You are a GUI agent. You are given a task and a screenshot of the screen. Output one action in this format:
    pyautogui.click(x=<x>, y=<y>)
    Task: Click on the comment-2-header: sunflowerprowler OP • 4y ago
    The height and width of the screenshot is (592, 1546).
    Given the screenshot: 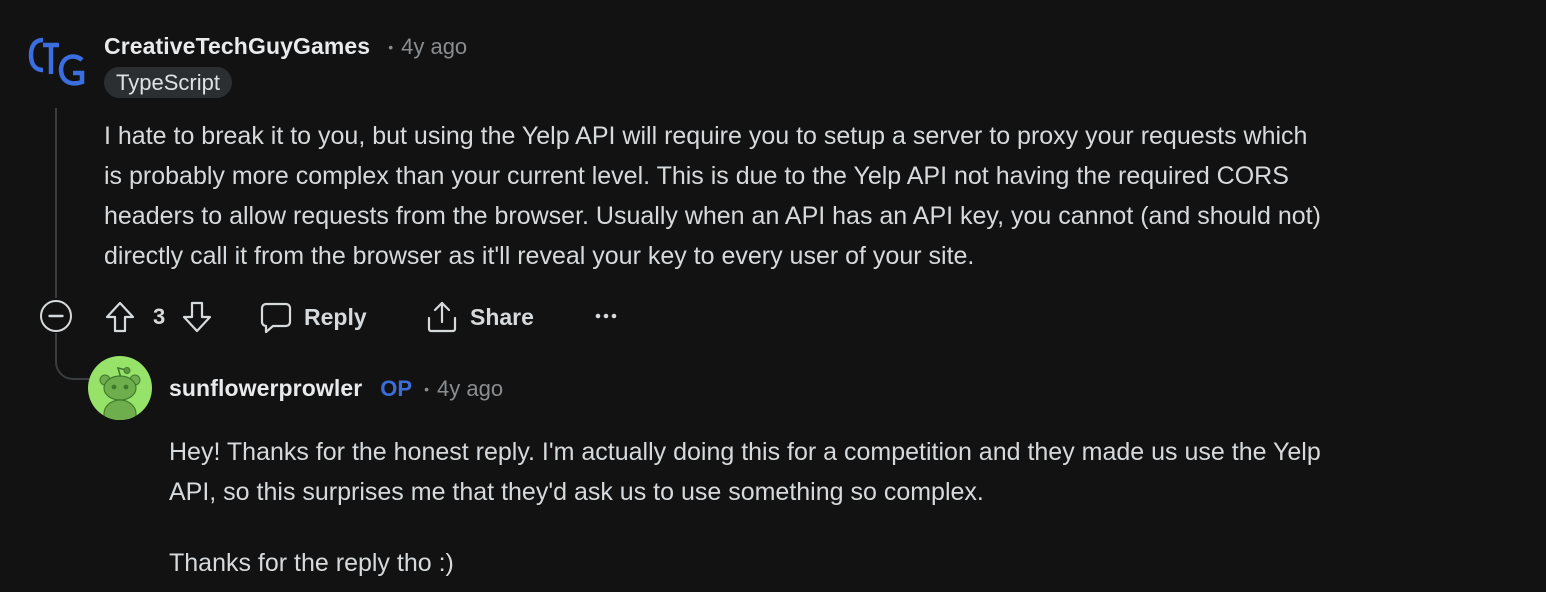 What is the action you would take?
    pyautogui.click(x=336, y=388)
    